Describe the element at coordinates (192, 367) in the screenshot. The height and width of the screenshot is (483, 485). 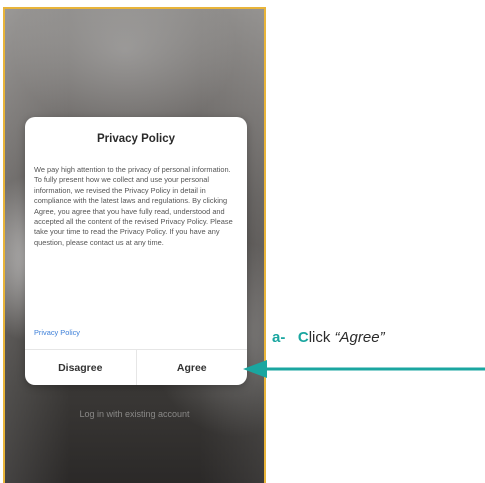
I see `agree-button: Agree` at that location.